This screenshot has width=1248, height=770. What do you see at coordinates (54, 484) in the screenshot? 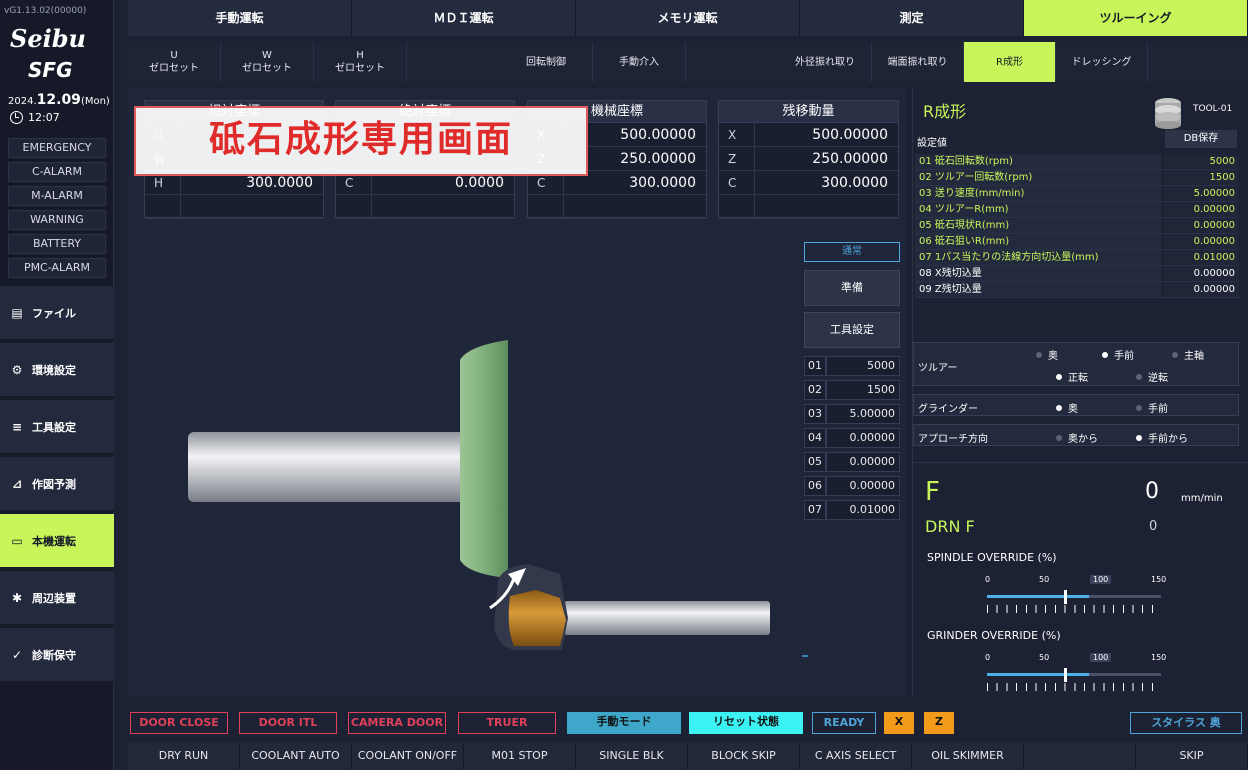
I see `nav-label: 作図予測` at bounding box center [54, 484].